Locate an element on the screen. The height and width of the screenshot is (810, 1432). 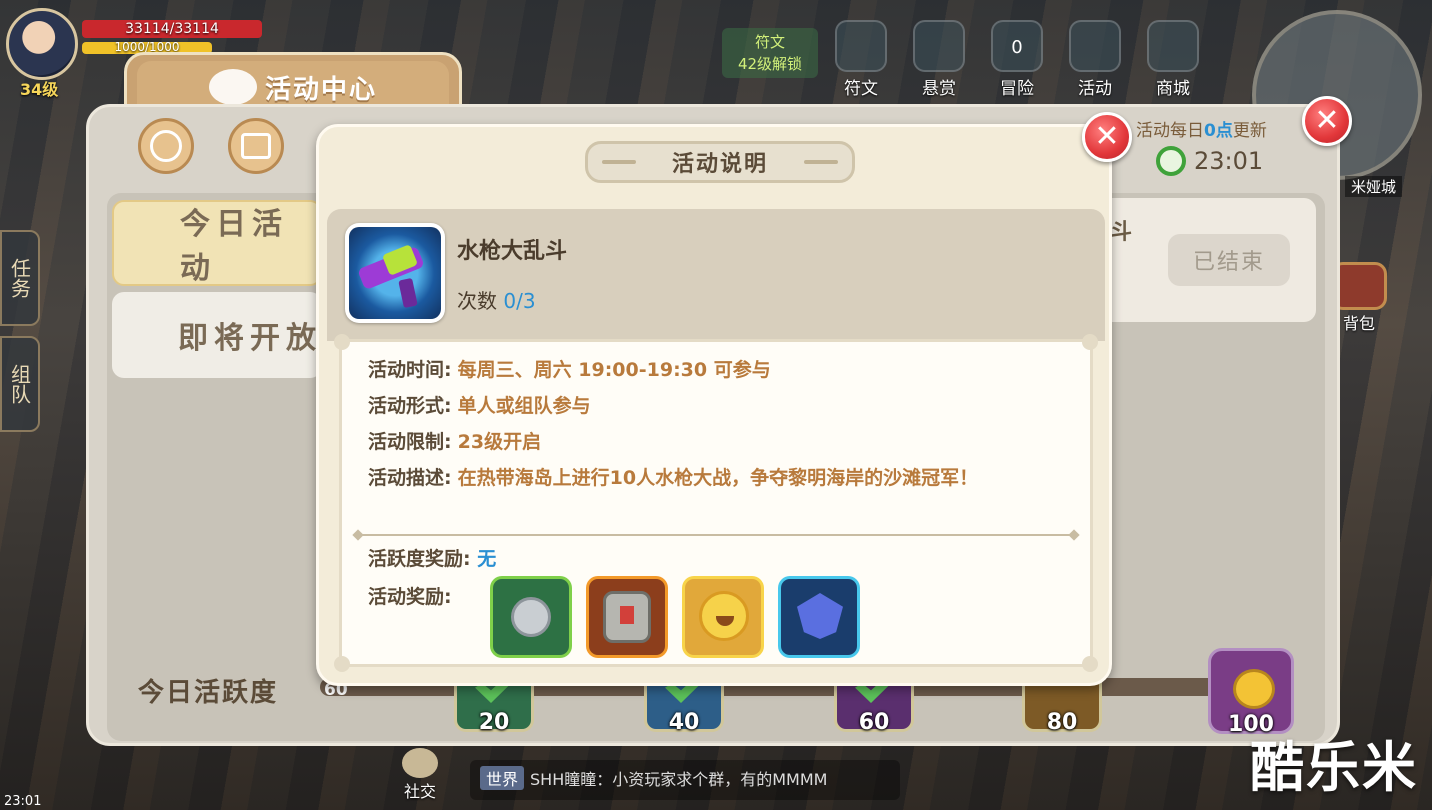
panel-close-button: ✕ is located at coordinates (1327, 121).